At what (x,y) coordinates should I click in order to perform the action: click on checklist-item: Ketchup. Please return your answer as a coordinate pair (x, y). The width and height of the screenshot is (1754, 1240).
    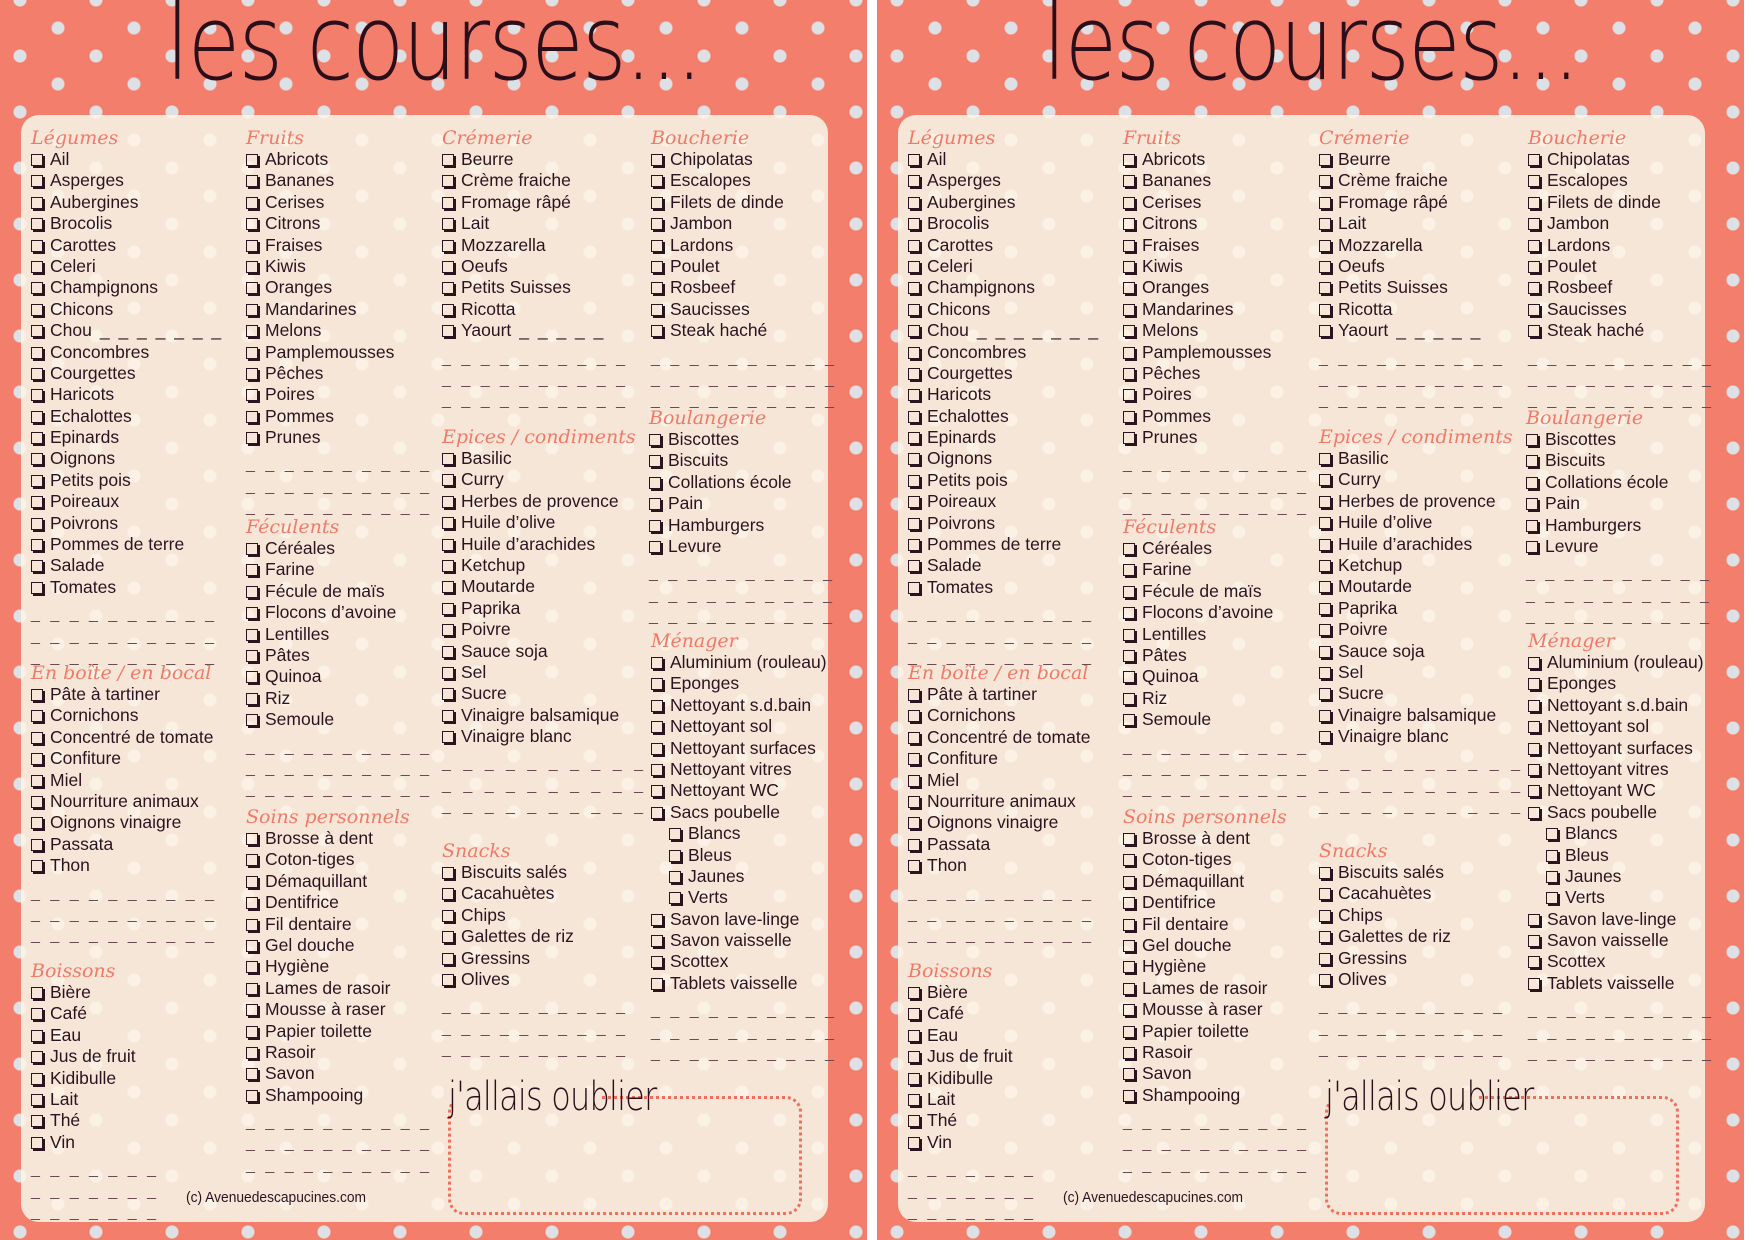
    Looking at the image, I should click on (544, 565).